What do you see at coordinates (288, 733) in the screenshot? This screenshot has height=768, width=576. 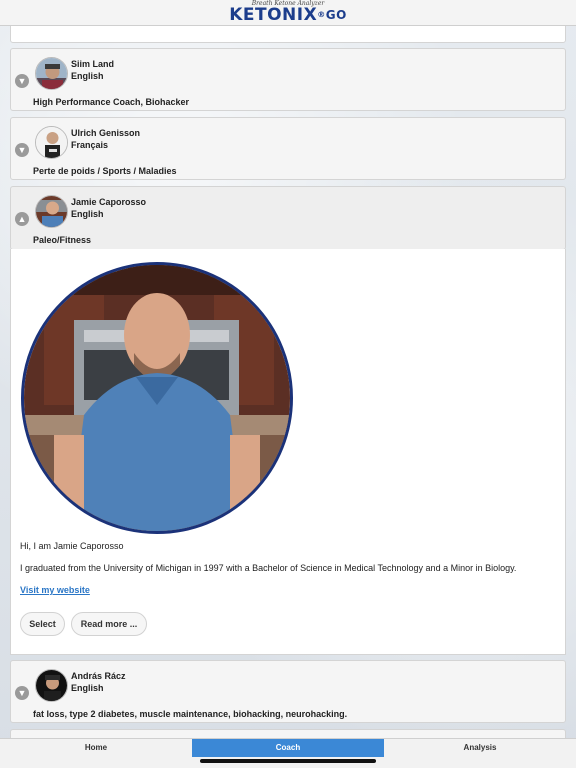 I see `coach-card-next` at bounding box center [288, 733].